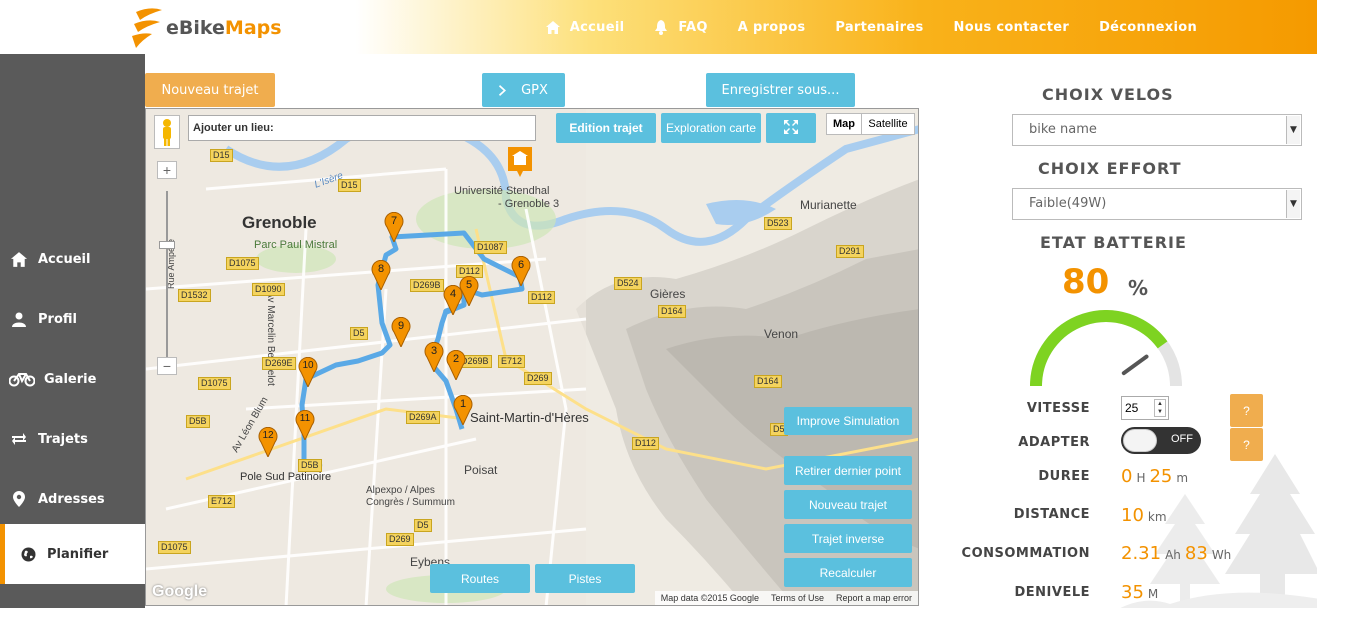 The width and height of the screenshot is (1346, 636). I want to click on duration-minutes: 25, so click(1161, 476).